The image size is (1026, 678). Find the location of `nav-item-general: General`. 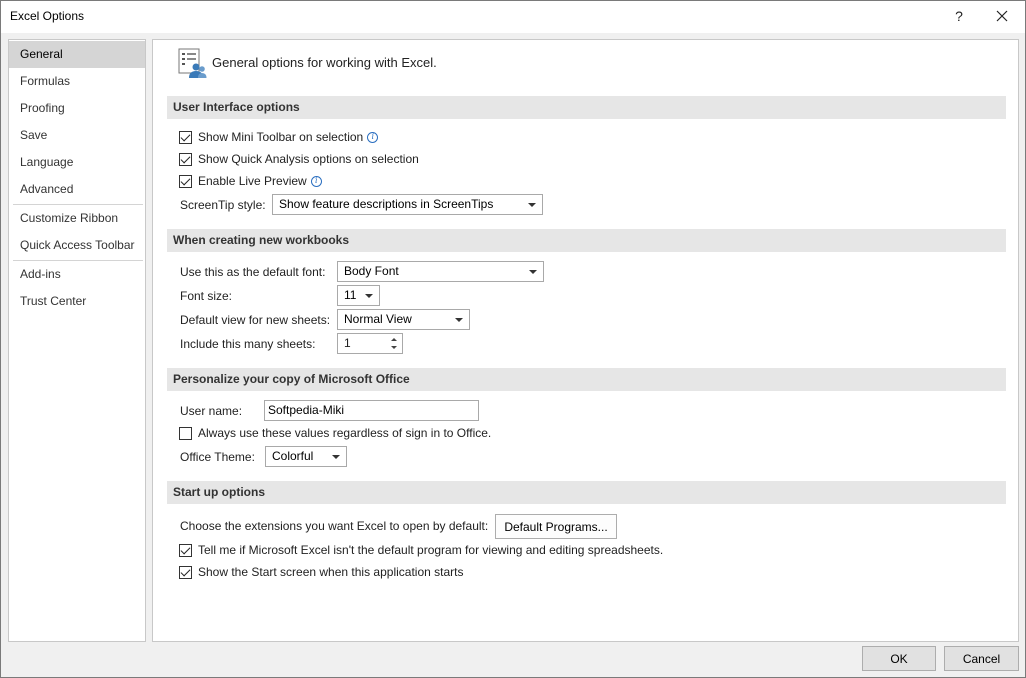

nav-item-general: General is located at coordinates (77, 54).